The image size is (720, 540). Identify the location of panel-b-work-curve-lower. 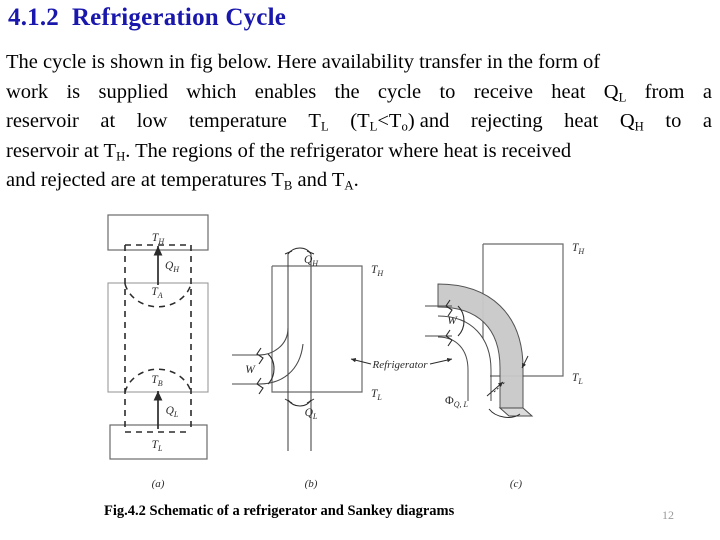
(281, 364).